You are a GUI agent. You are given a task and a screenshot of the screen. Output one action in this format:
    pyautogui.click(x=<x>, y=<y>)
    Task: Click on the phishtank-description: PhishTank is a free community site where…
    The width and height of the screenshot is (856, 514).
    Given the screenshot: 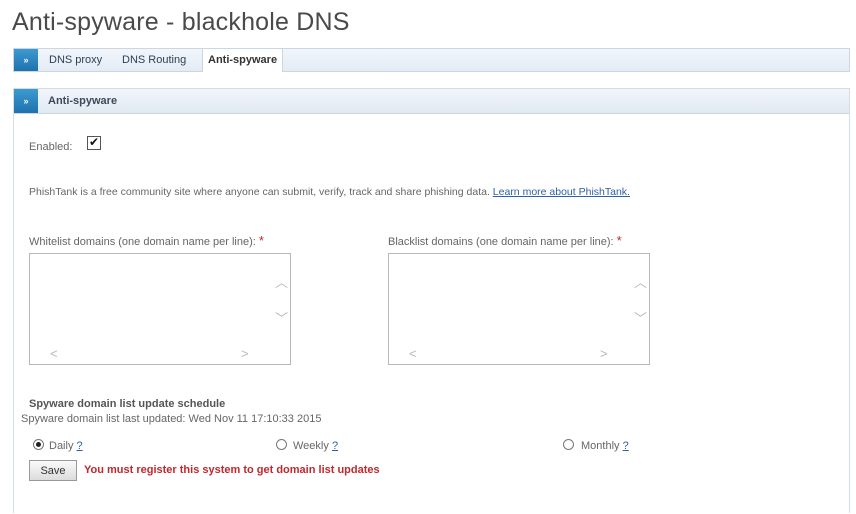 What is the action you would take?
    pyautogui.click(x=329, y=192)
    